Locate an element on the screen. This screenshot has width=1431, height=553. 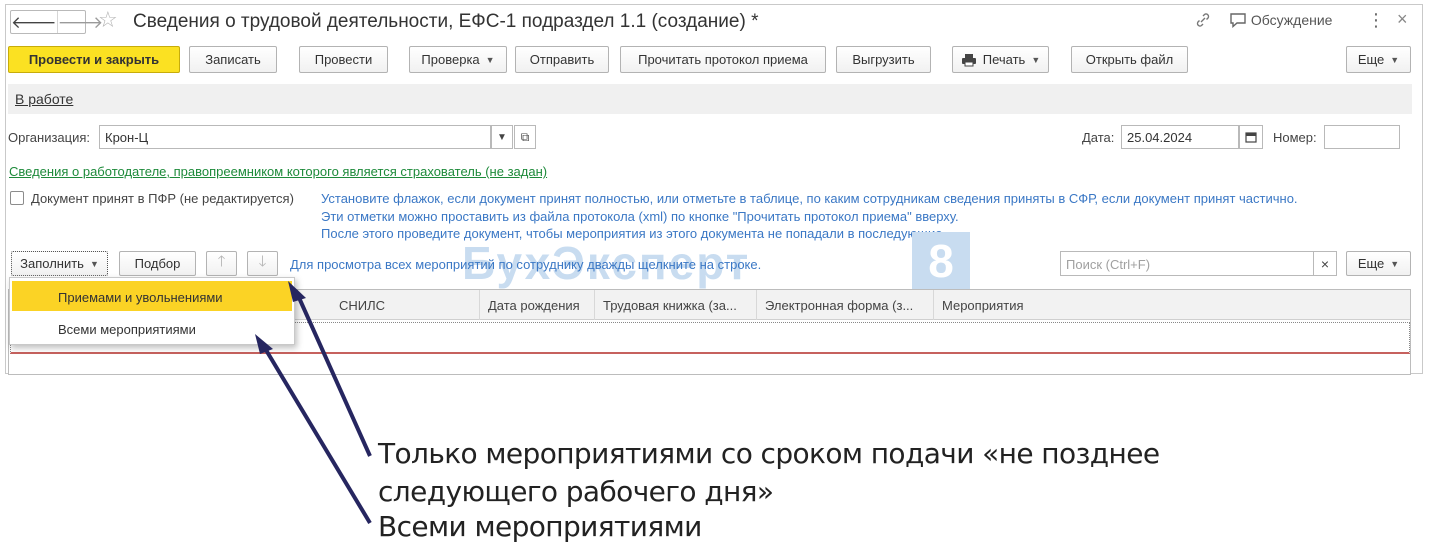
annotation-line-3: Всеми мероприятиями is located at coordinates (540, 526).